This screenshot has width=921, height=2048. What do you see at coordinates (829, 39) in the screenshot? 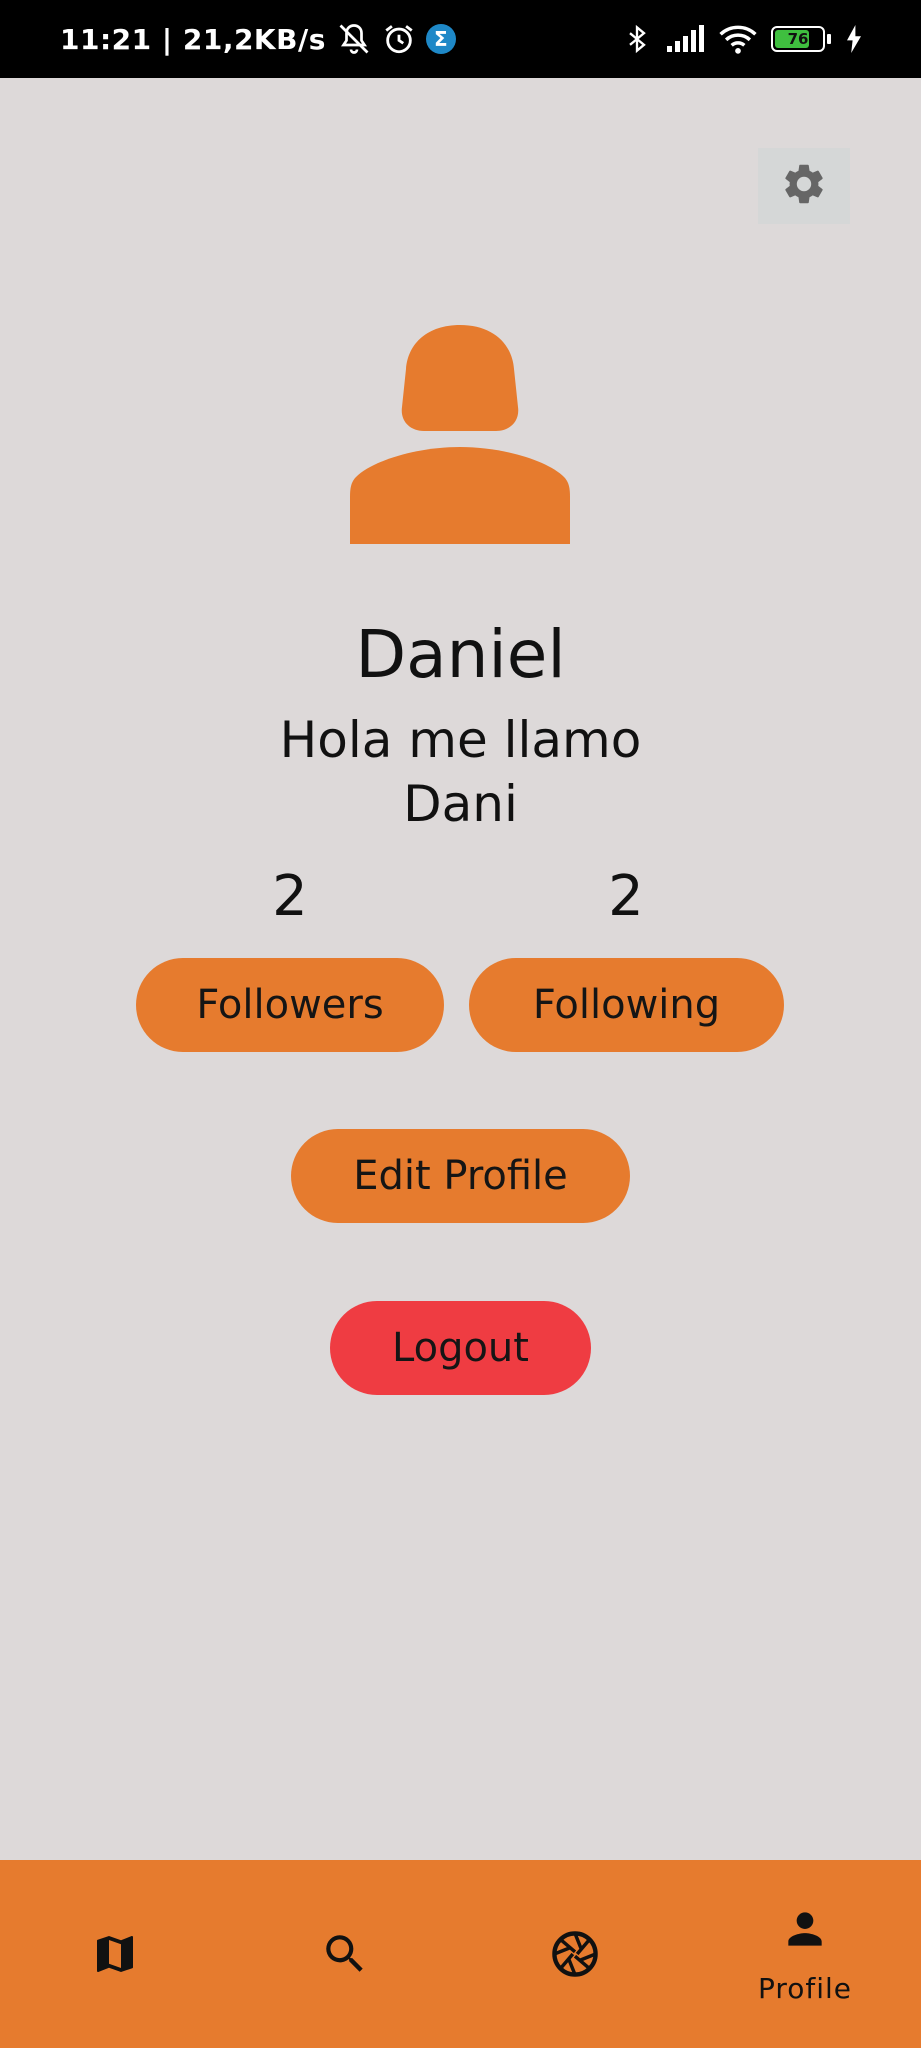
I see `battery-cap` at bounding box center [829, 39].